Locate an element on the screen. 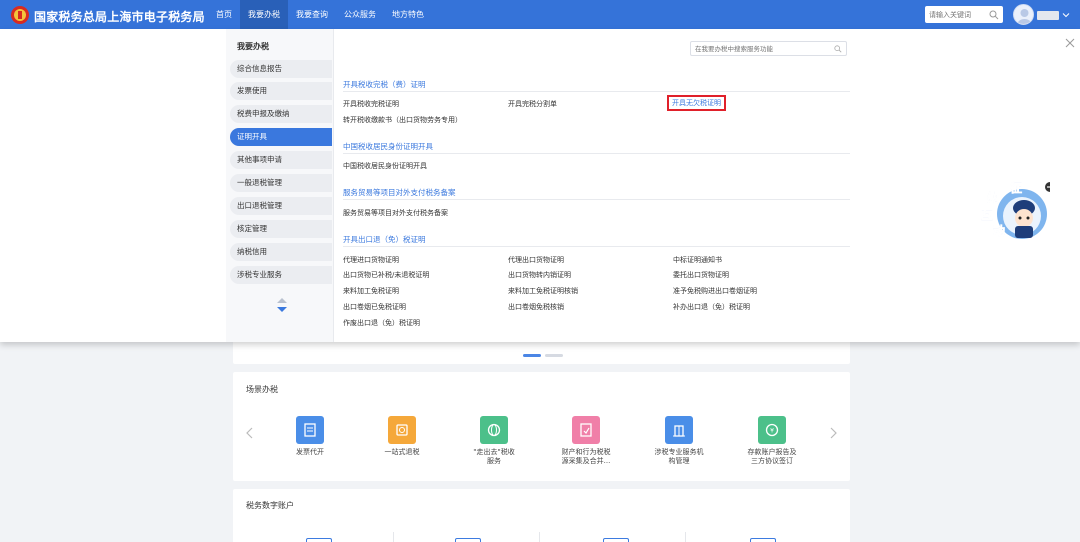  sidebar-item-professional-services: 涉税专业服务 is located at coordinates (281, 275).